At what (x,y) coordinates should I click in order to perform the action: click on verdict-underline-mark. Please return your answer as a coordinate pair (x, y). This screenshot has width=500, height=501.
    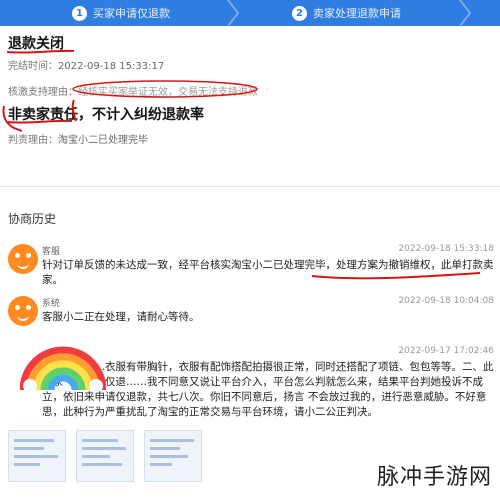
    Looking at the image, I should click on (40, 121).